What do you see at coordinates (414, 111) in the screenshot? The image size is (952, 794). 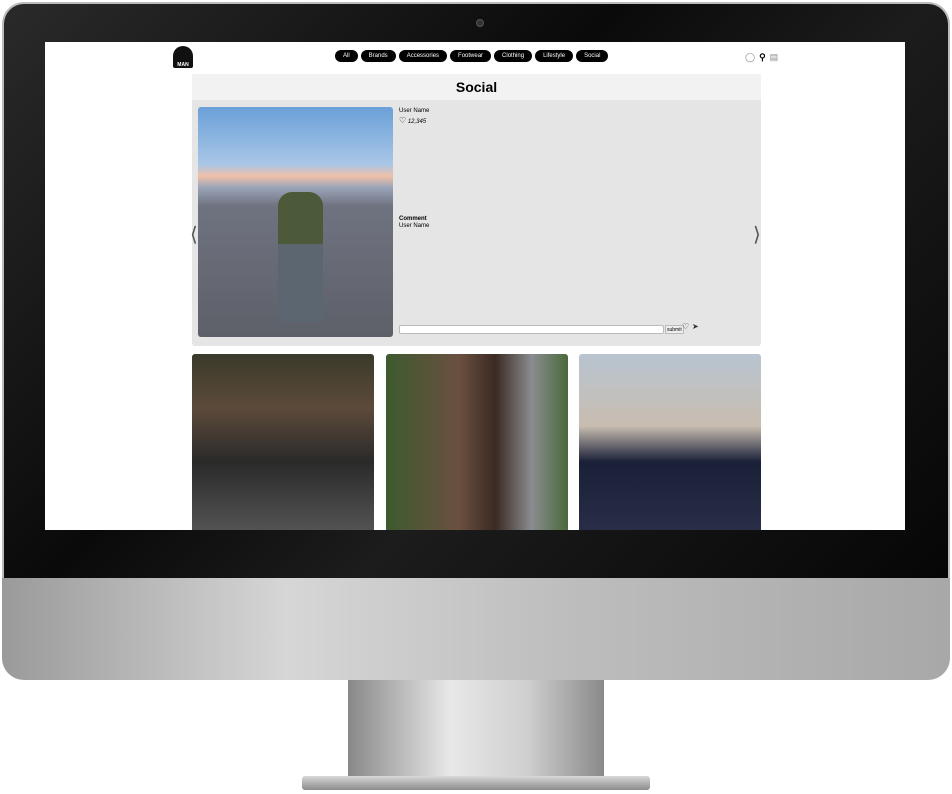 I see `post-user-name: User Name` at bounding box center [414, 111].